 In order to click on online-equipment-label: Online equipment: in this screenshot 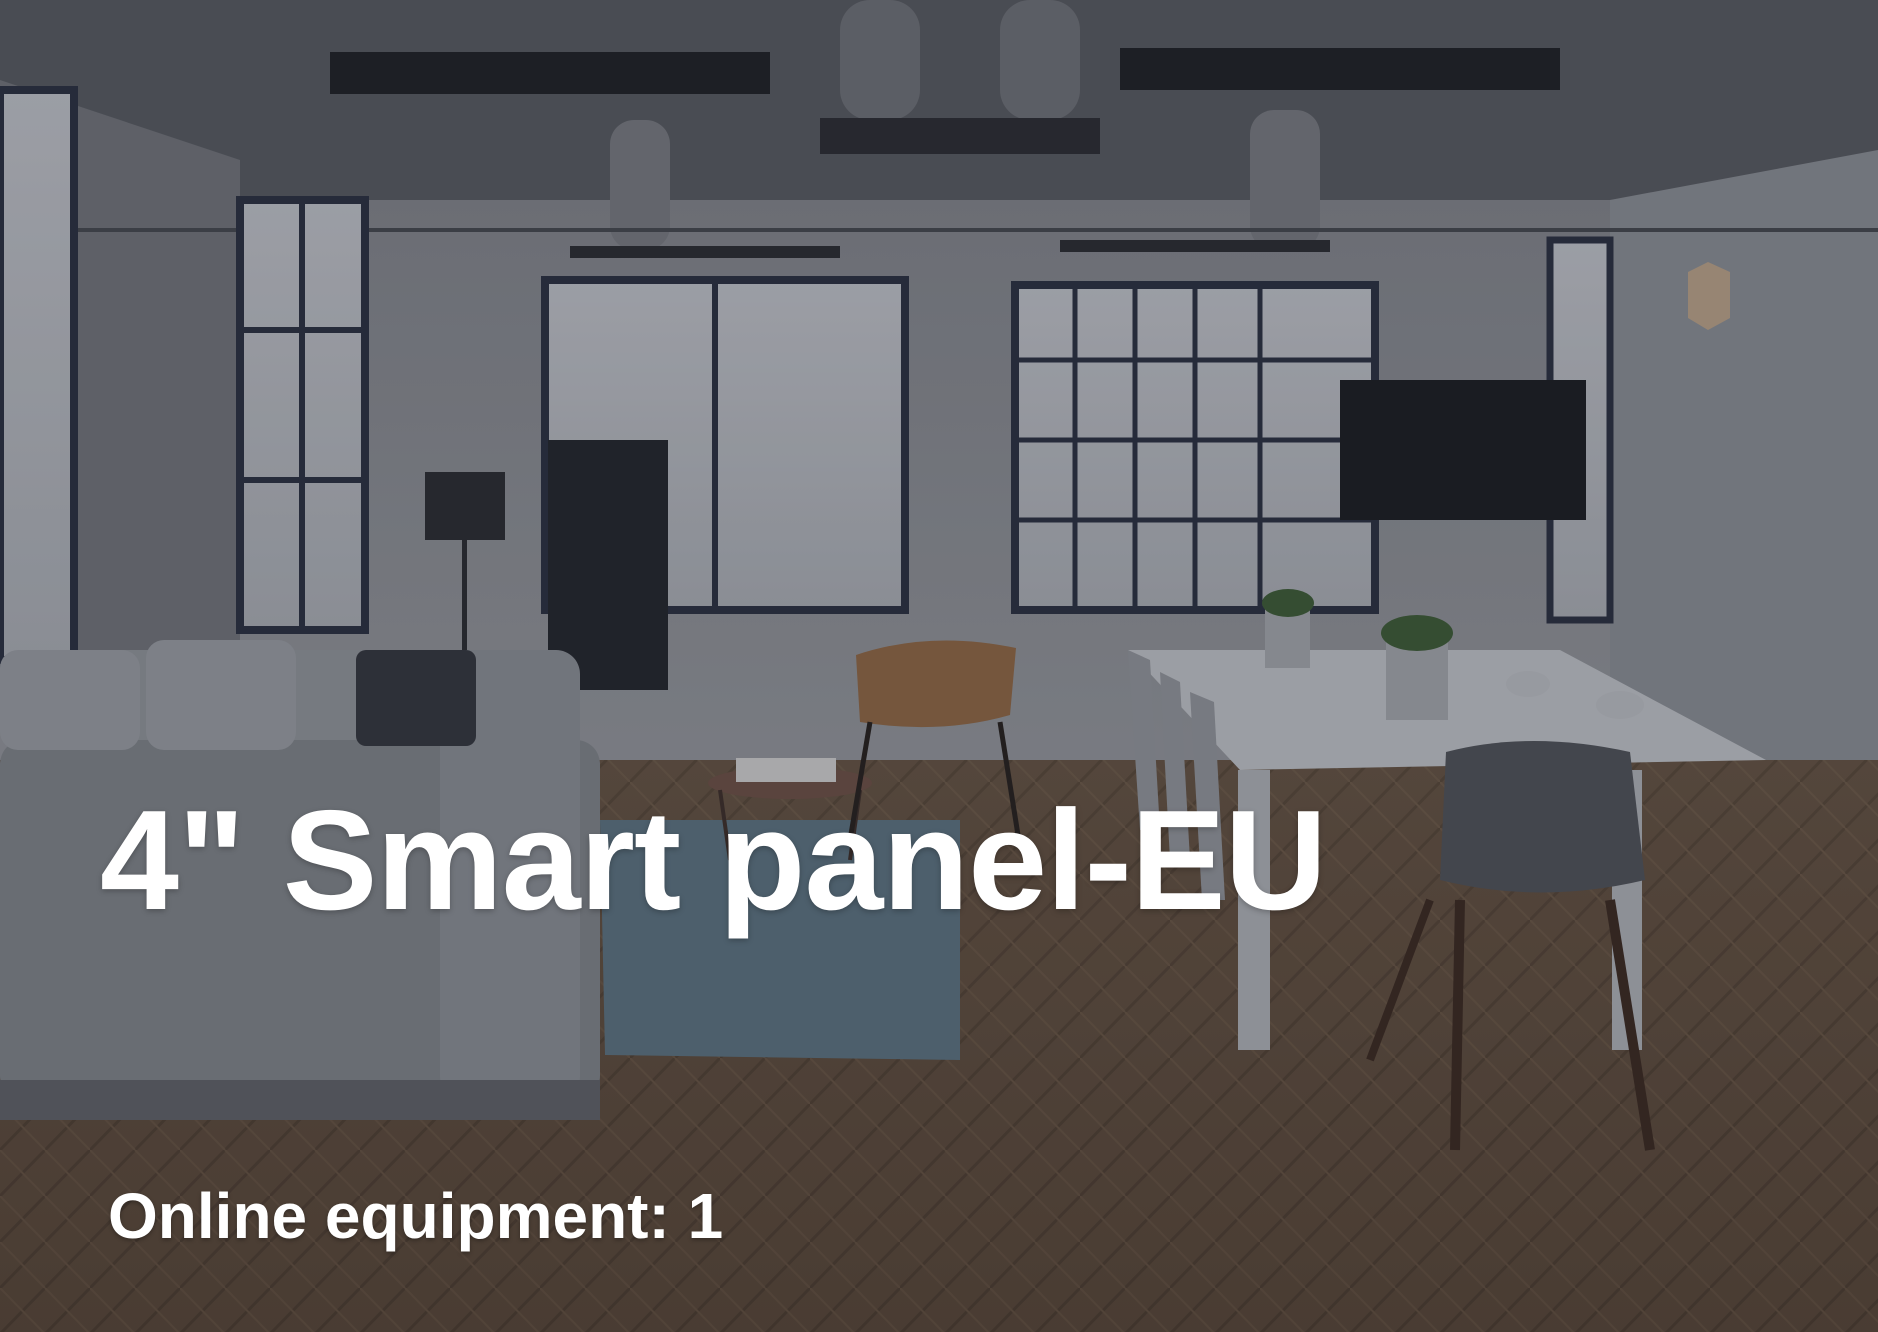, I will do `click(389, 1216)`.